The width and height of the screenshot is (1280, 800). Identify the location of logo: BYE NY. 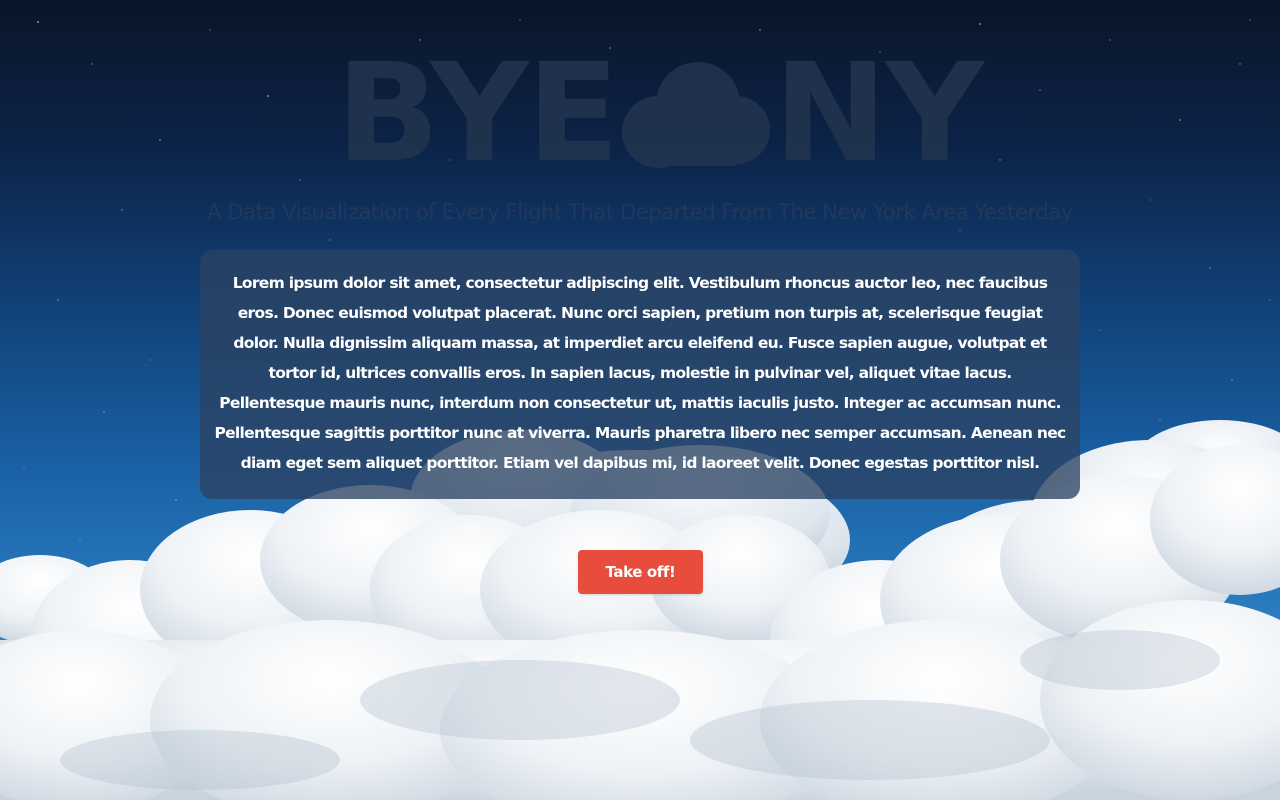
(660, 114).